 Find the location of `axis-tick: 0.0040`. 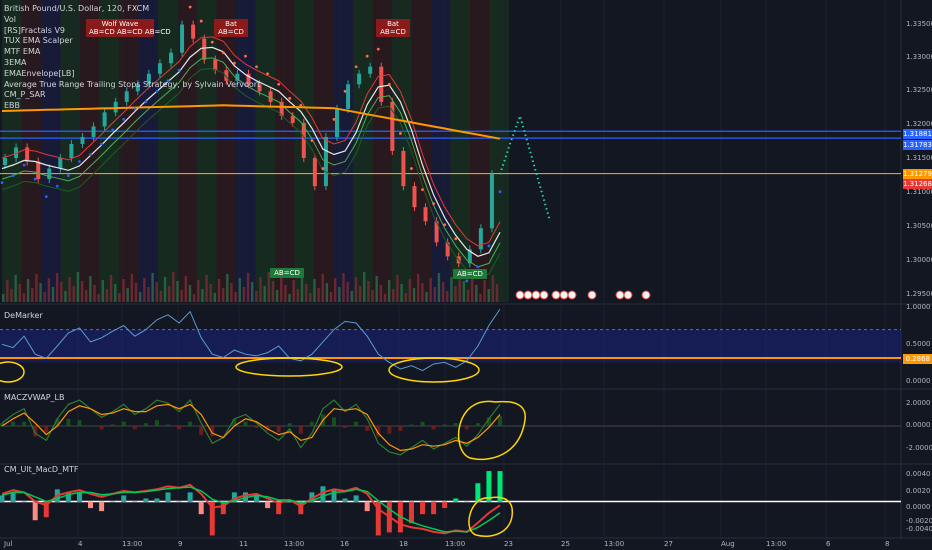

axis-tick: 0.0040 is located at coordinates (918, 474).